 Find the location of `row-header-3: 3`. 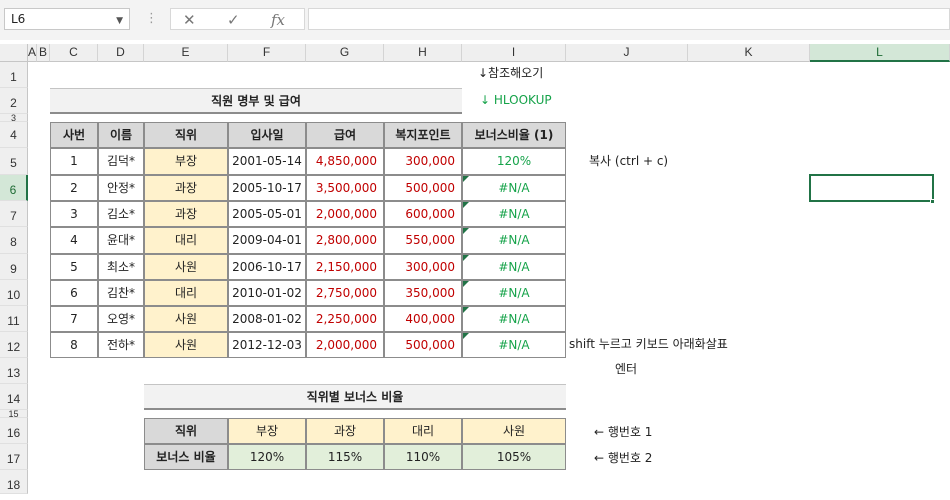

row-header-3: 3 is located at coordinates (14, 118).